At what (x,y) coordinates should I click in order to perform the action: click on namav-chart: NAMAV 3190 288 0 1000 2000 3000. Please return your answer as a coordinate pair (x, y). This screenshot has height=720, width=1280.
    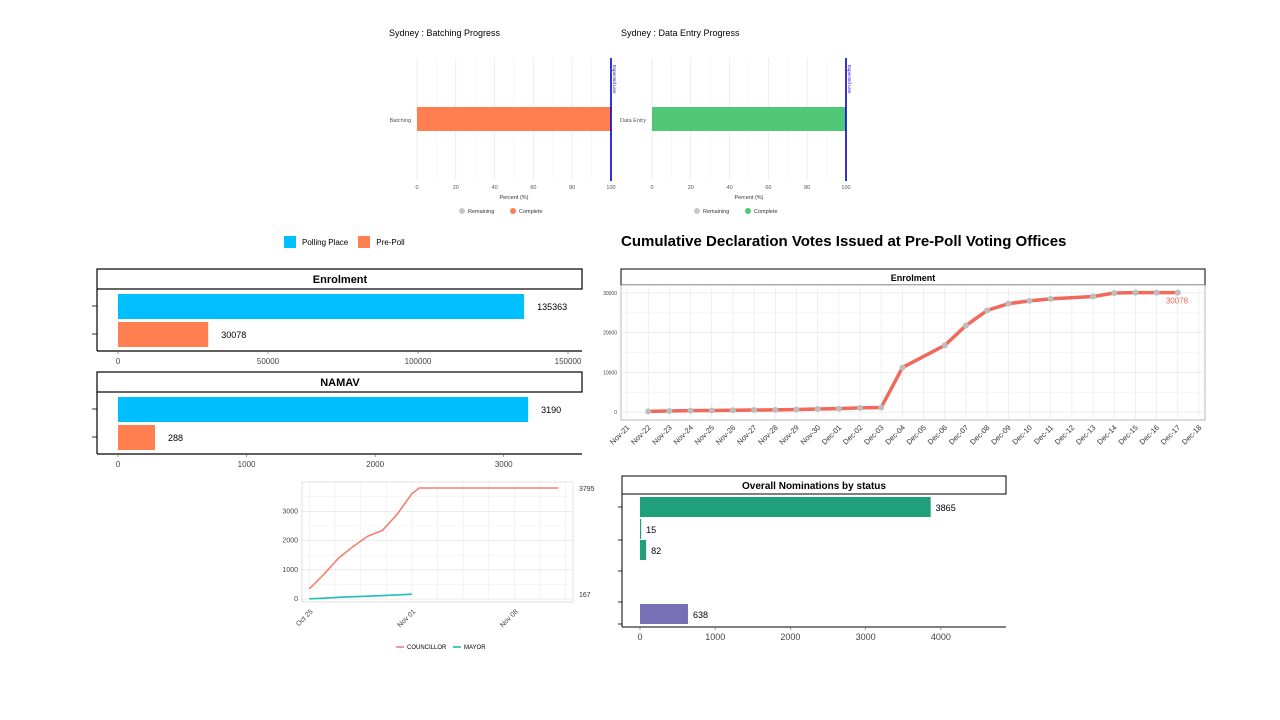
    Looking at the image, I should click on (337, 420).